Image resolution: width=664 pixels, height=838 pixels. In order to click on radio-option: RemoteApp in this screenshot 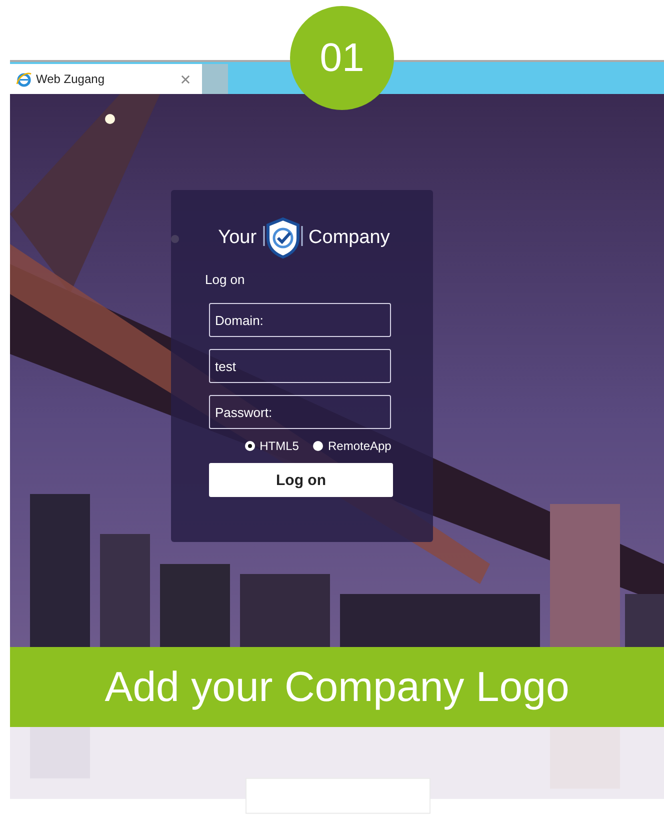, I will do `click(352, 446)`.